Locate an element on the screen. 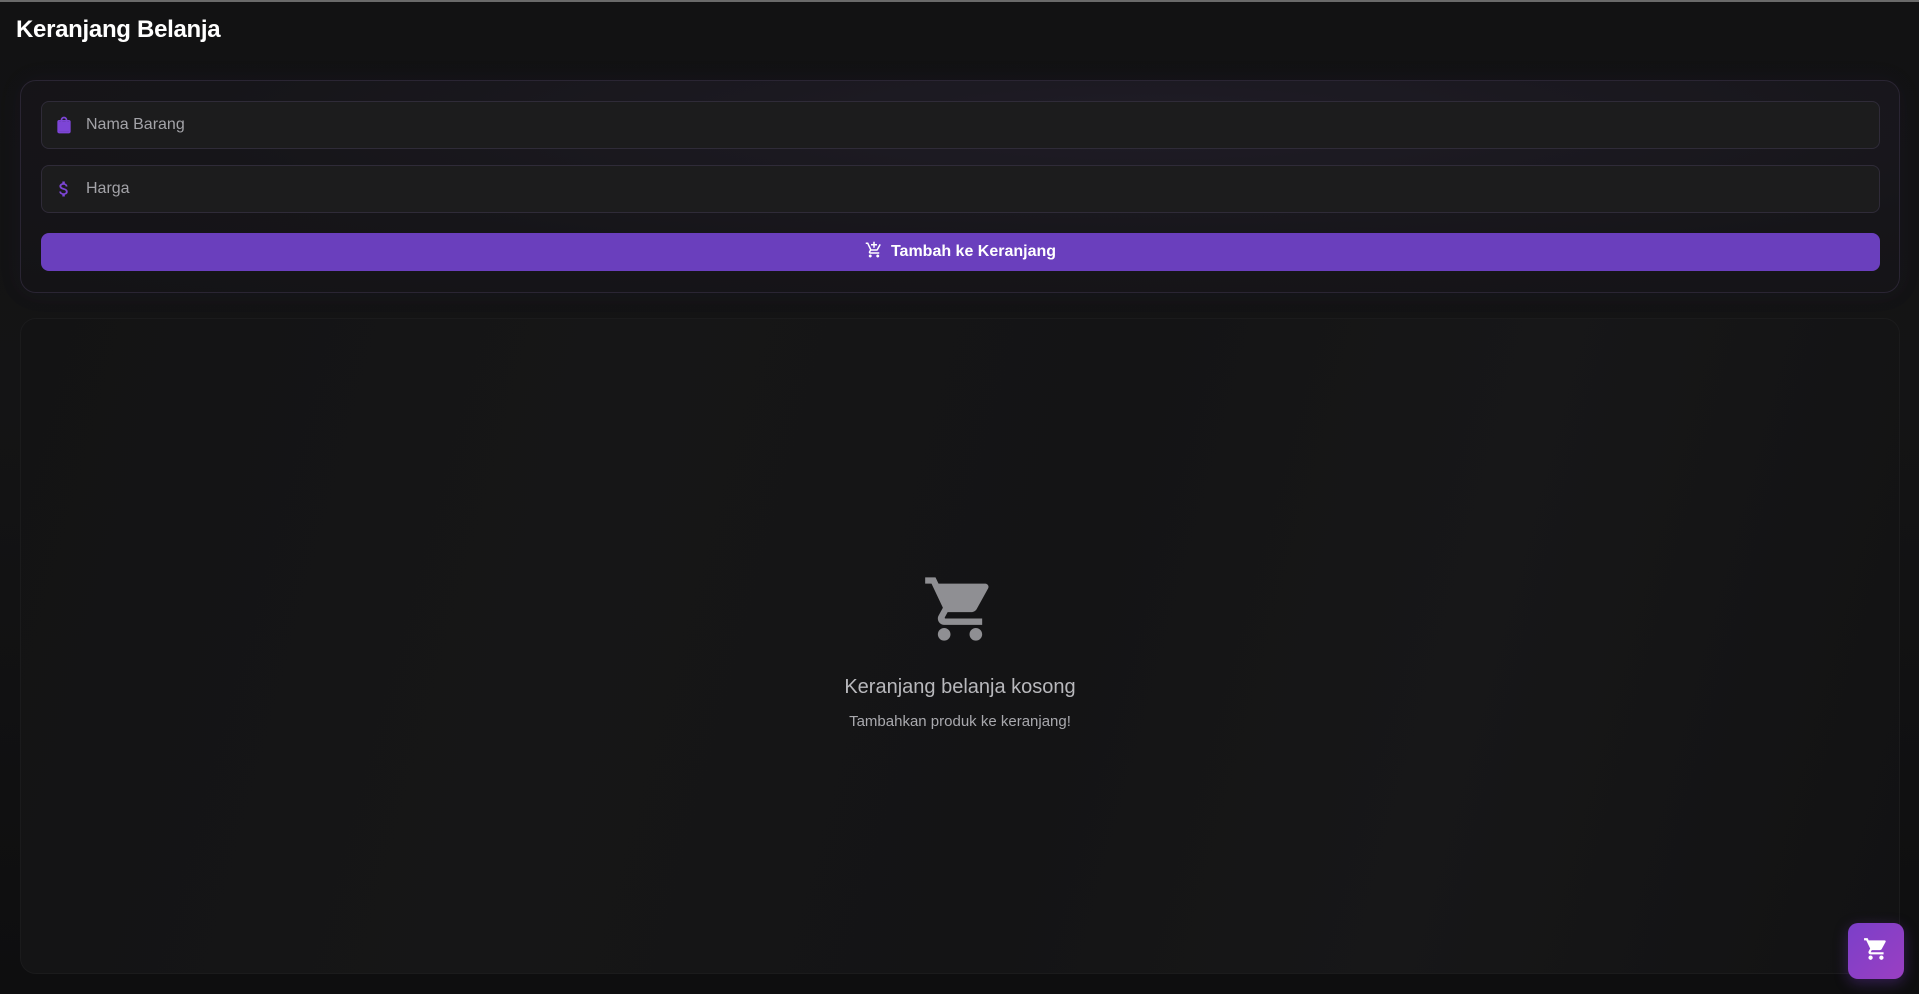 This screenshot has width=1919, height=994. add-to-cart-label: Tambah ke Keranjang is located at coordinates (973, 251).